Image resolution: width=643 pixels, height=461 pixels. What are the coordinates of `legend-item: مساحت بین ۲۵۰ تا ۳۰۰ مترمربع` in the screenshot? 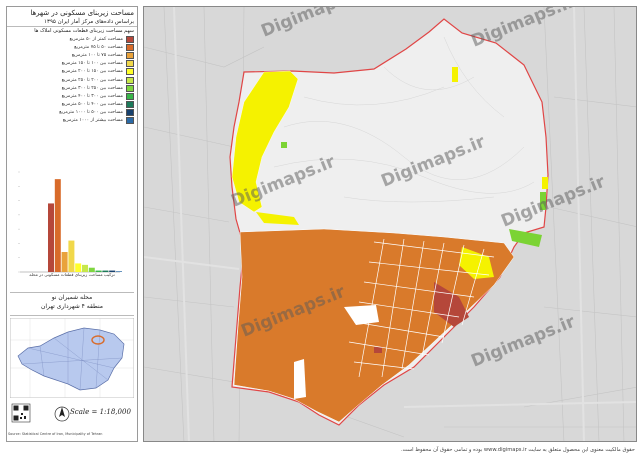 It's located at (72, 88).